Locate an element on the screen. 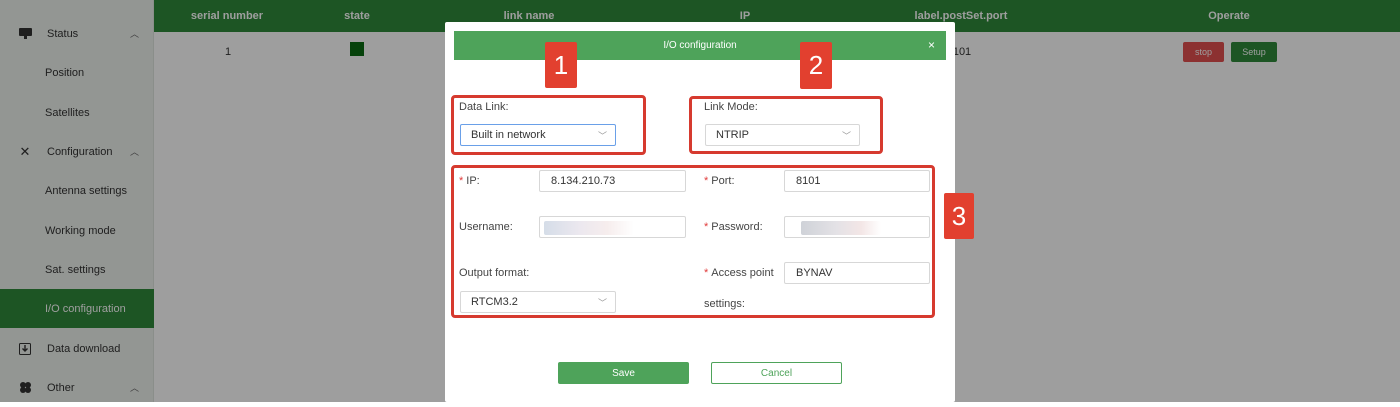  annotation-label: 3 is located at coordinates (959, 216).